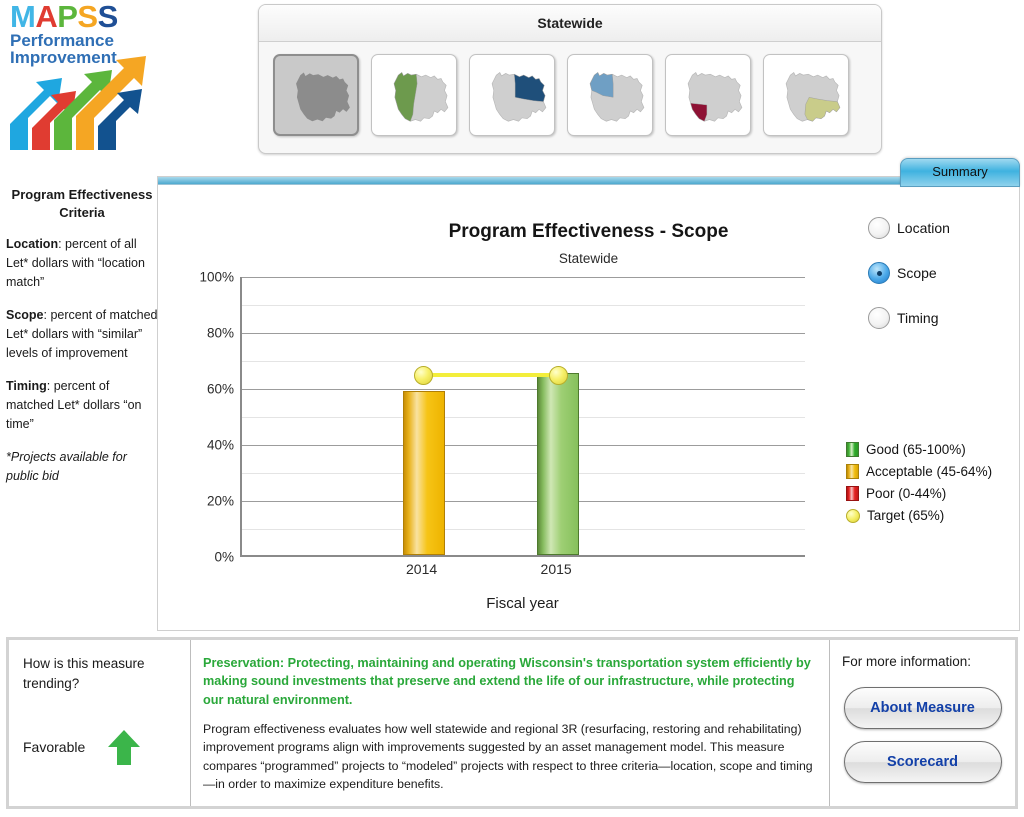 This screenshot has height=817, width=1024. What do you see at coordinates (610, 95) in the screenshot?
I see `region-thumb-north-central-region` at bounding box center [610, 95].